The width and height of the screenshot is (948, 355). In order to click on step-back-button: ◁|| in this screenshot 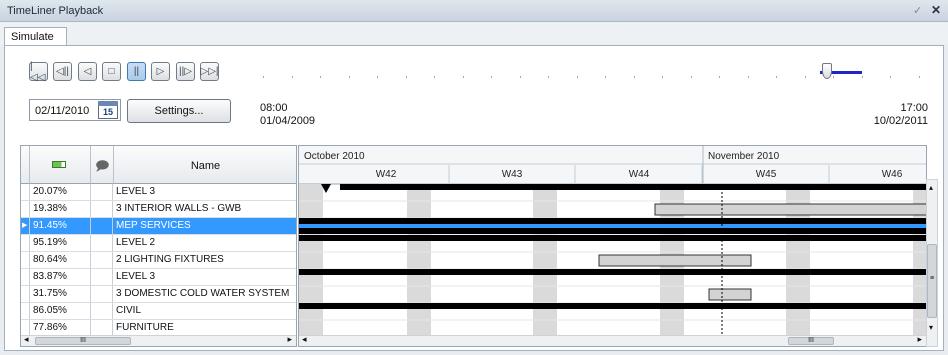, I will do `click(62, 71)`.